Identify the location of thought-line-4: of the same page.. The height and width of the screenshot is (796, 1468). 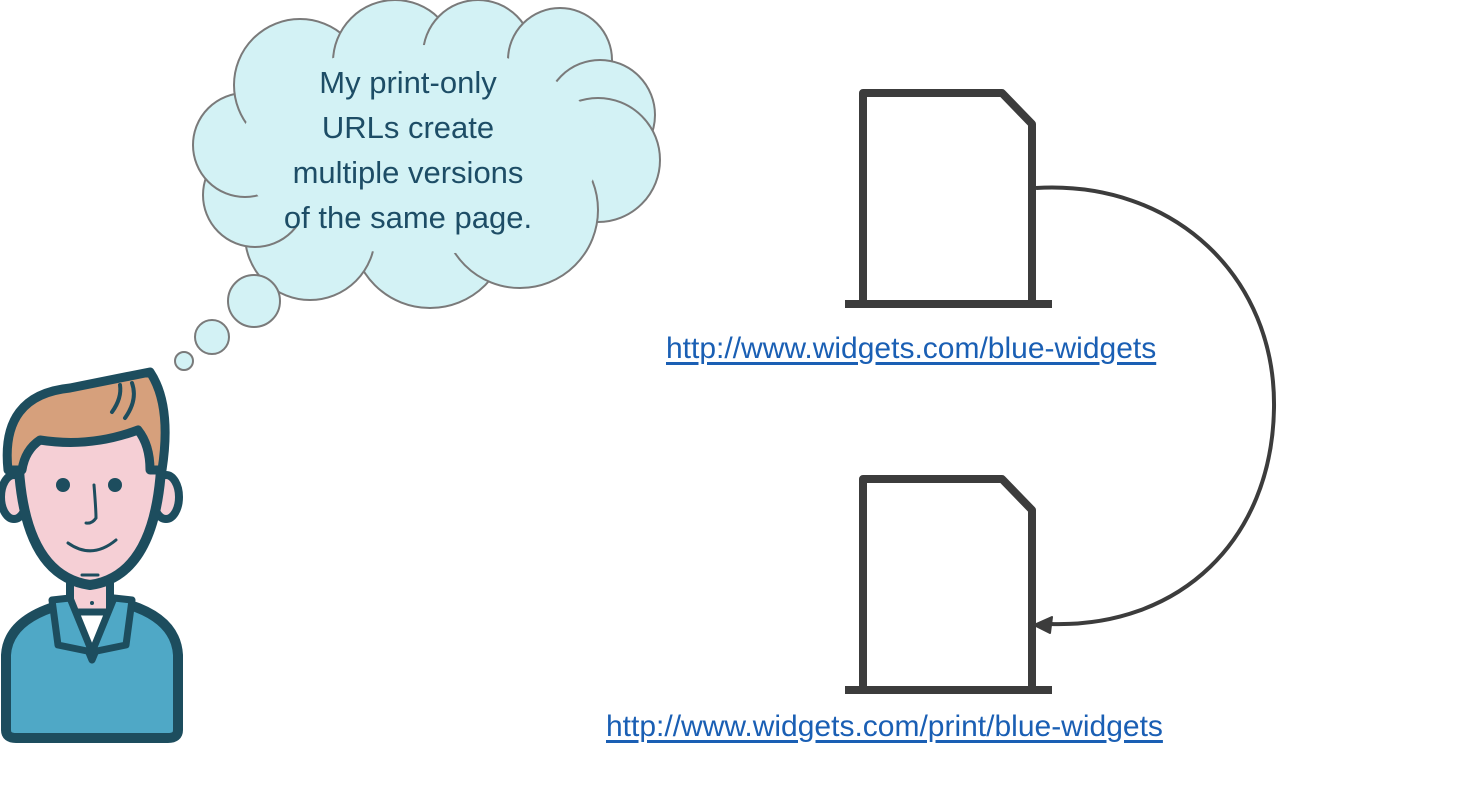
(408, 217).